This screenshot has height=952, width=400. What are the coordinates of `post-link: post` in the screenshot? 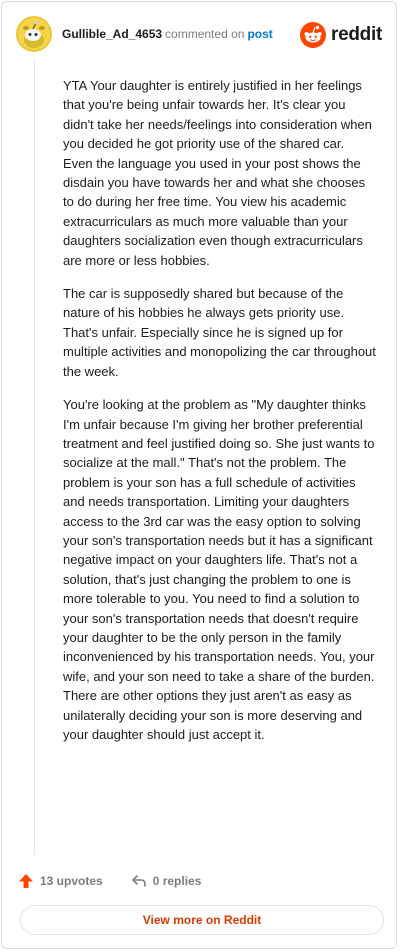 It's located at (259, 34).